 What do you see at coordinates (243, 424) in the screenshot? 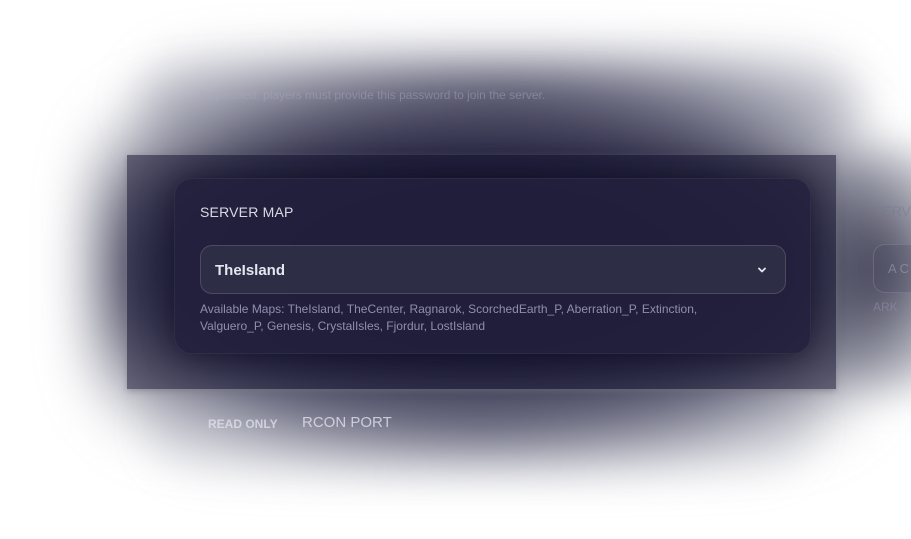
I see `read-only-badge: READ ONLY` at bounding box center [243, 424].